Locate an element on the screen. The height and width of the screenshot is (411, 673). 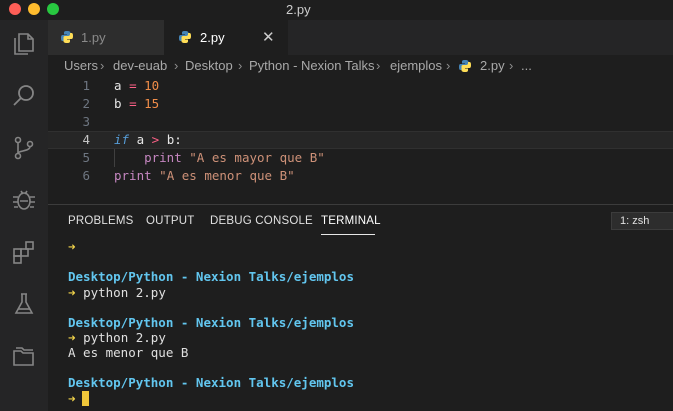
testing-flask-icon is located at coordinates (24, 304).